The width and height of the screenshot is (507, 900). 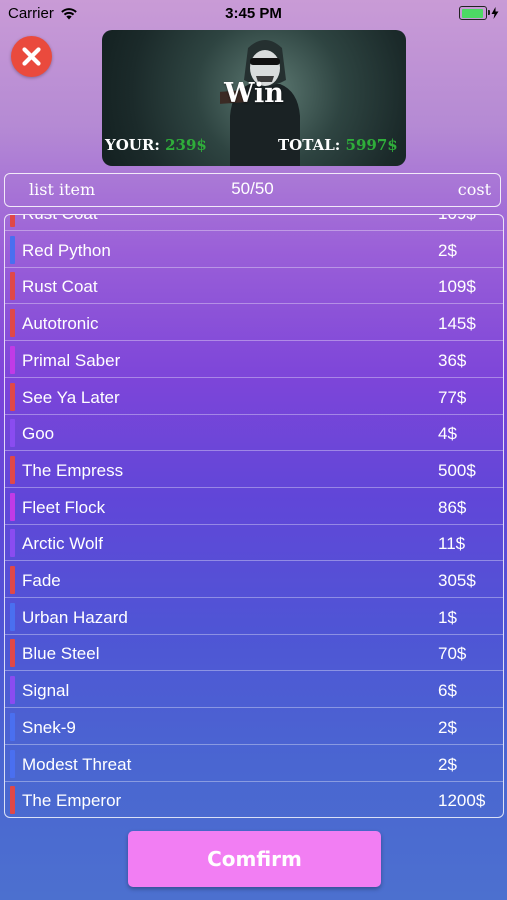 I want to click on item-name: Urban Hazard, so click(x=75, y=617).